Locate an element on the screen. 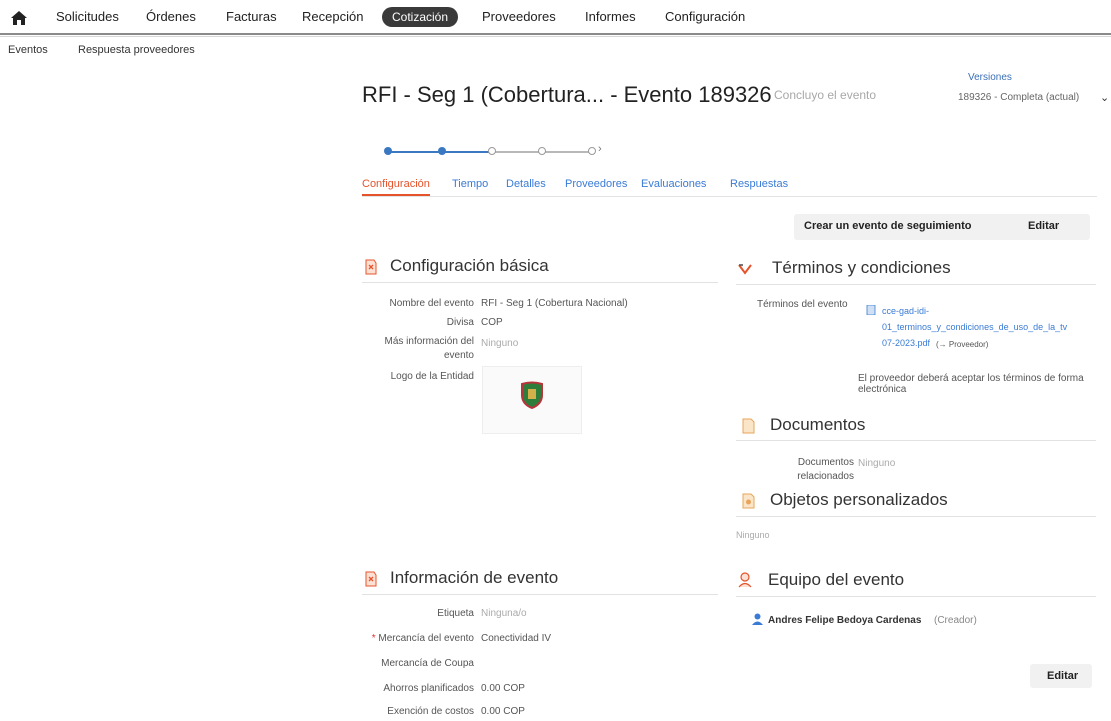 This screenshot has height=721, width=1111. logo-label: Logo de la Entidad is located at coordinates (432, 376).